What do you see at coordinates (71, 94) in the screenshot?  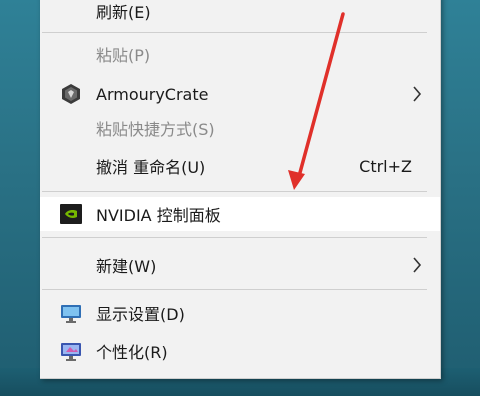 I see `armoury-crate-icon` at bounding box center [71, 94].